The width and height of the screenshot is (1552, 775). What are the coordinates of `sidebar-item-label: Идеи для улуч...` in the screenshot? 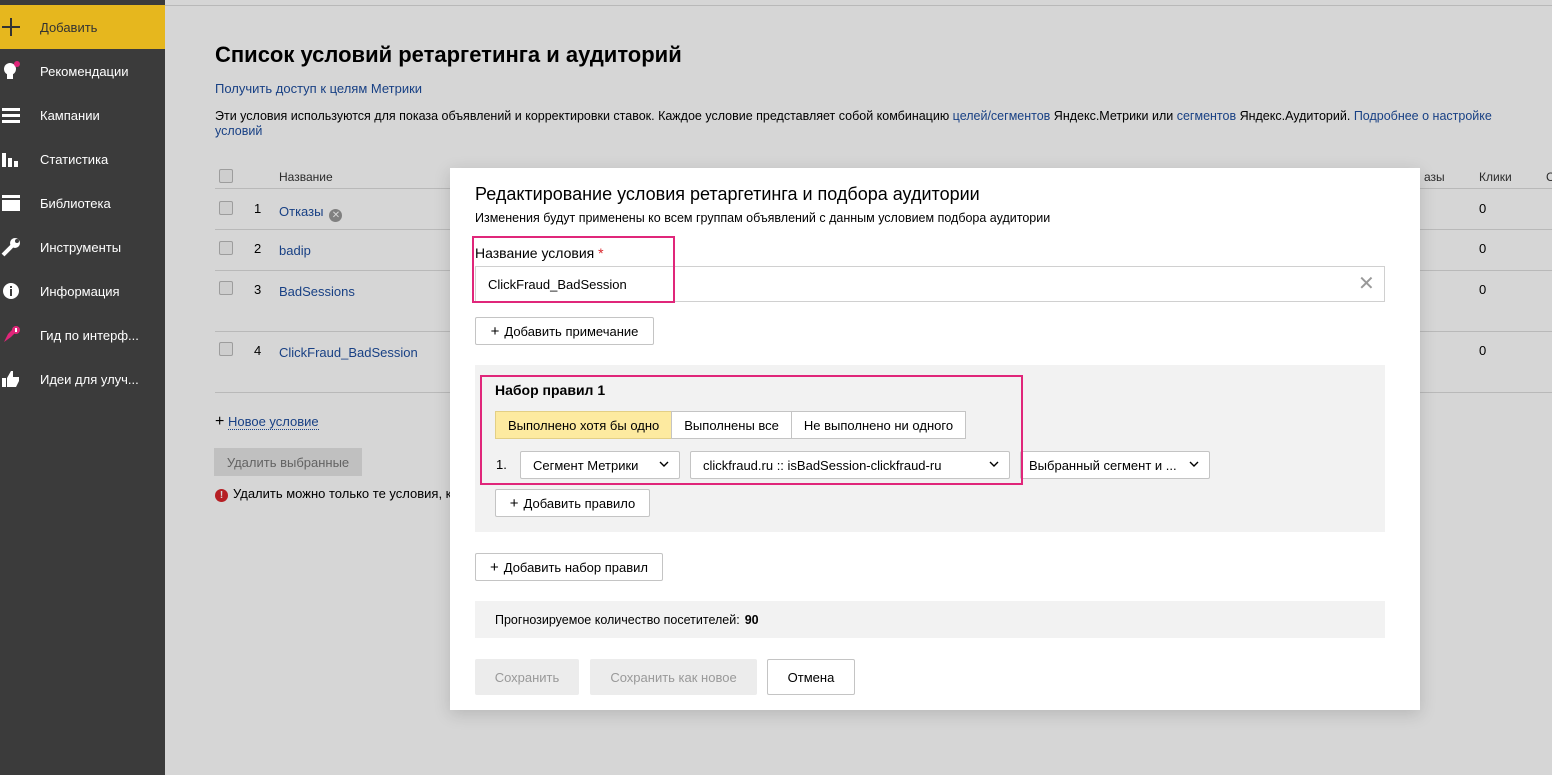 It's located at (89, 379).